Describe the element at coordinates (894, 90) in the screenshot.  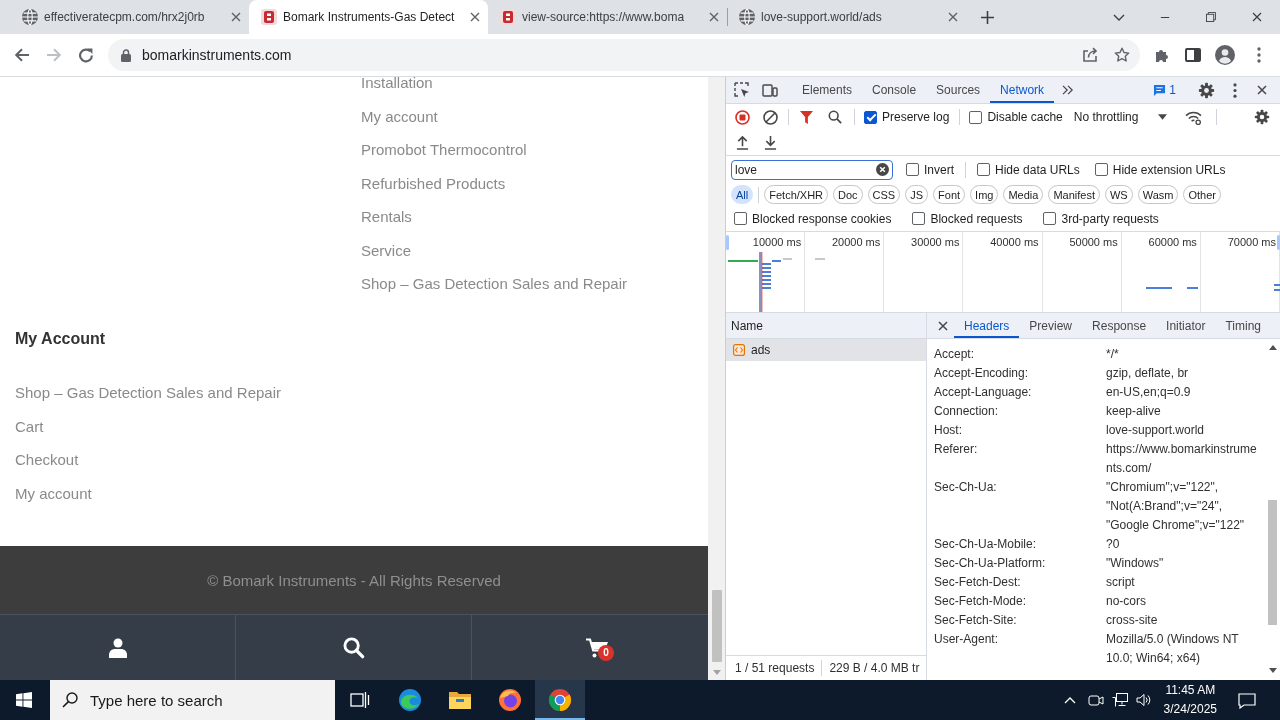
I see `panel-tab: Console` at that location.